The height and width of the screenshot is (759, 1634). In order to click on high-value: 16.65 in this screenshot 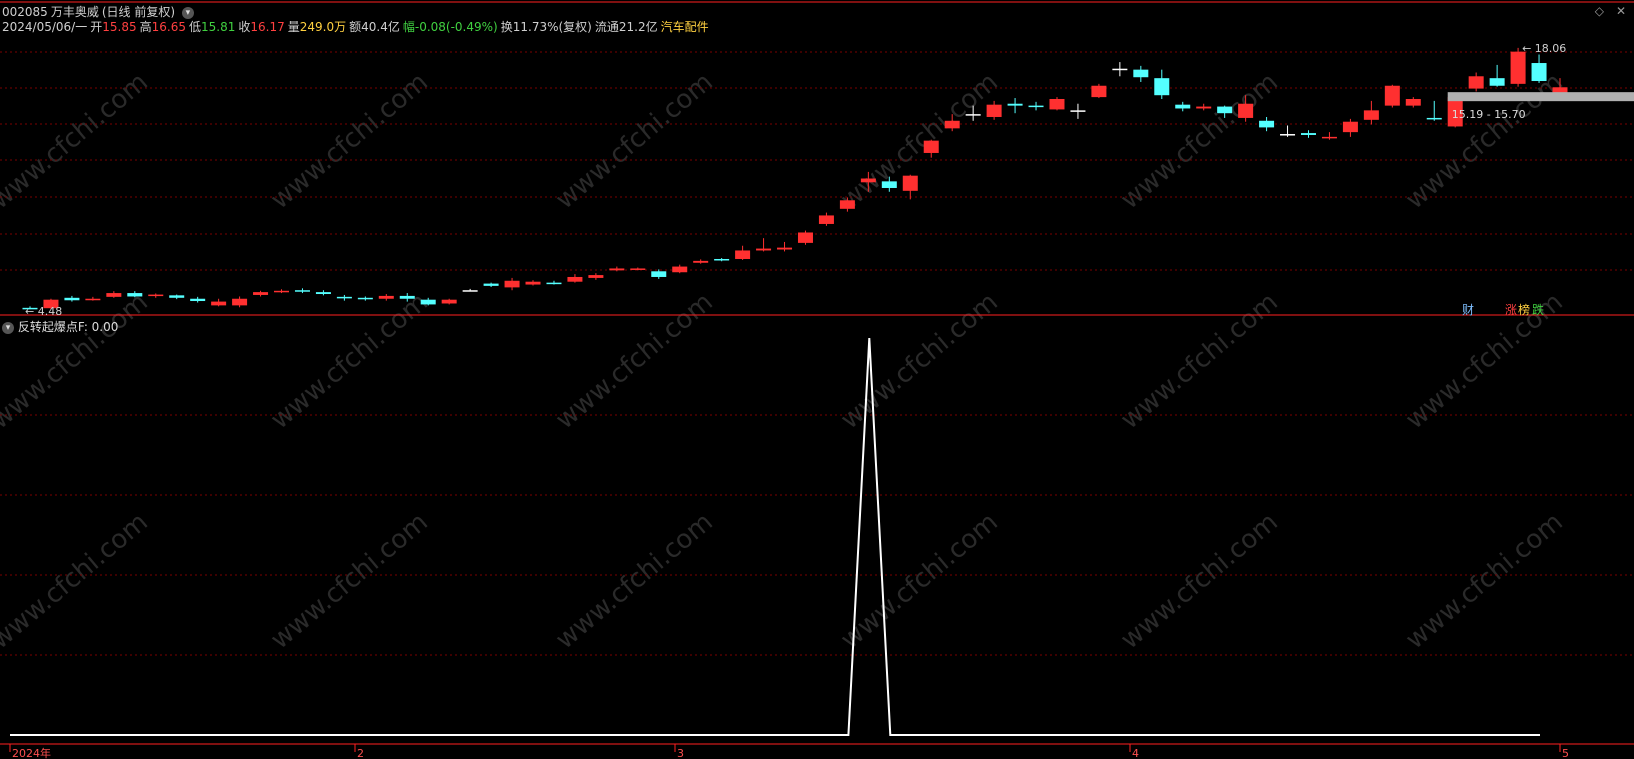, I will do `click(168, 27)`.